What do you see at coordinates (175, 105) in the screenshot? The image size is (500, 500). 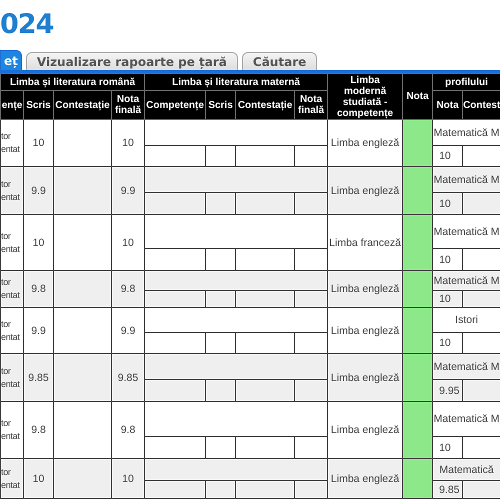 I see `column-header: Competențe` at bounding box center [175, 105].